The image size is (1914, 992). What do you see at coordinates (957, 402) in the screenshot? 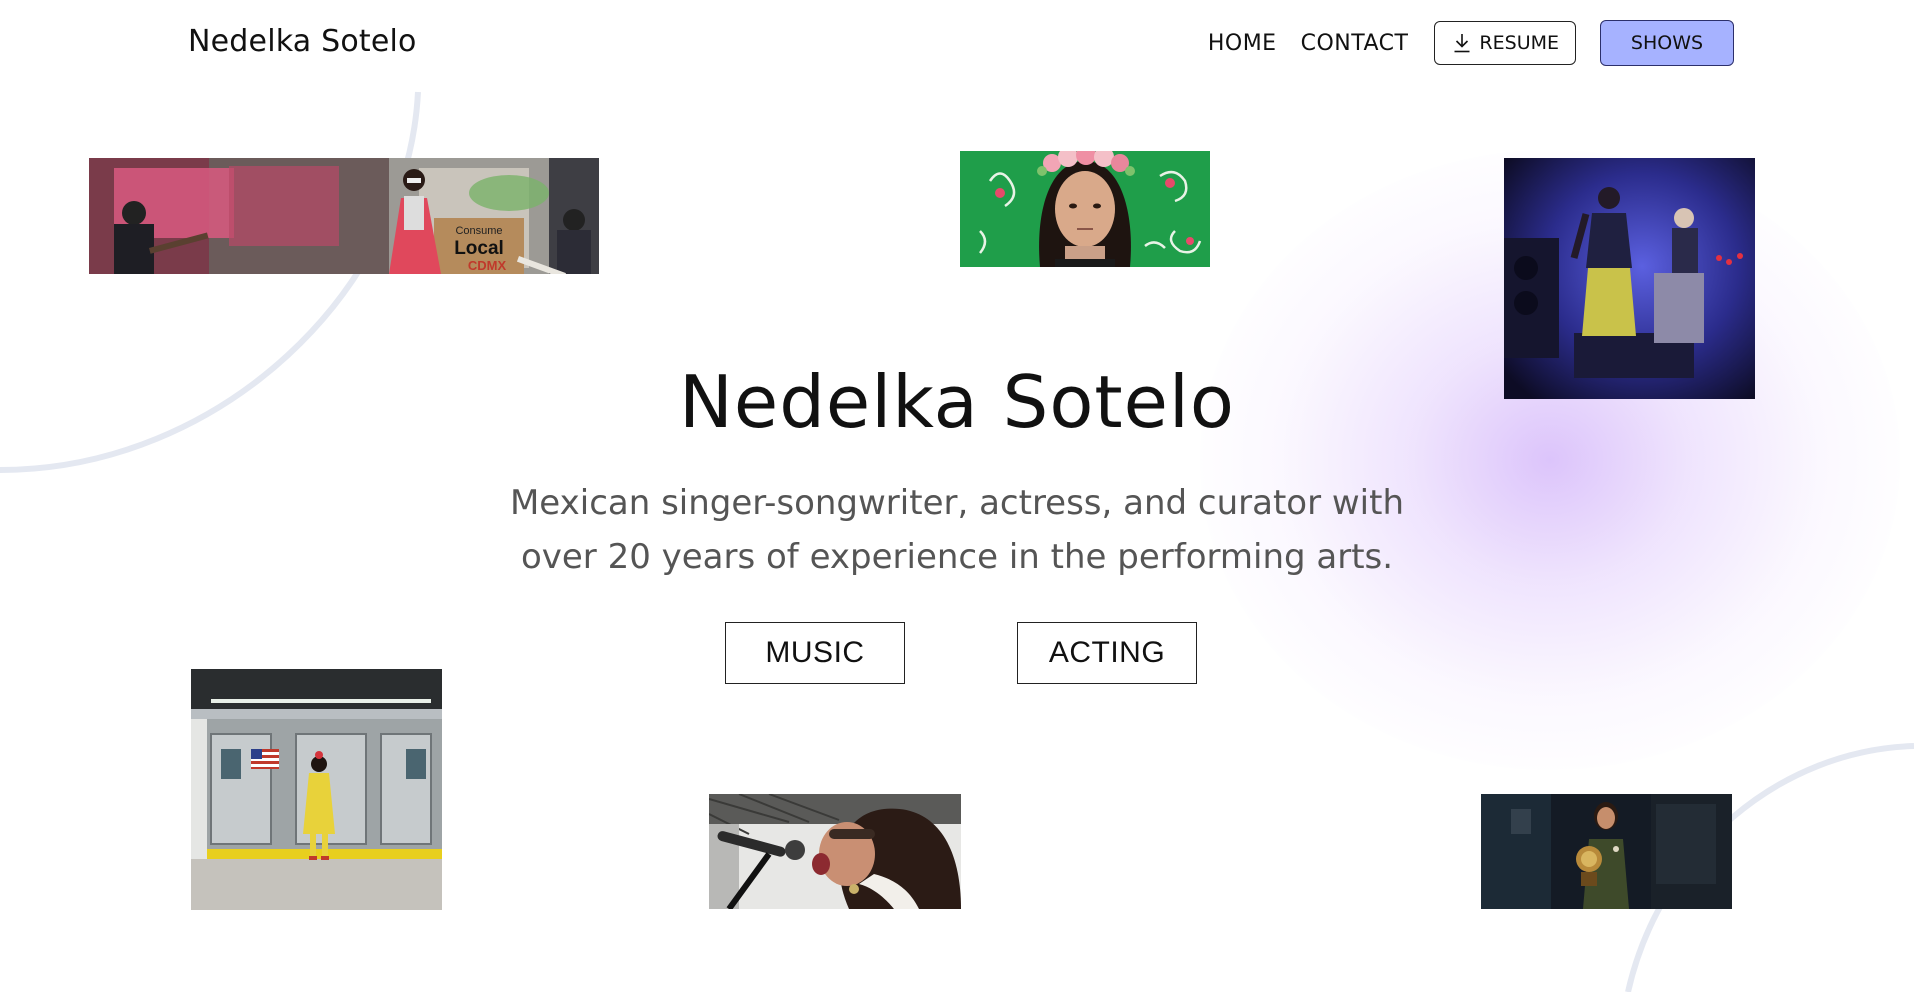
I see `hero-title: Nedelka Sotelo` at bounding box center [957, 402].